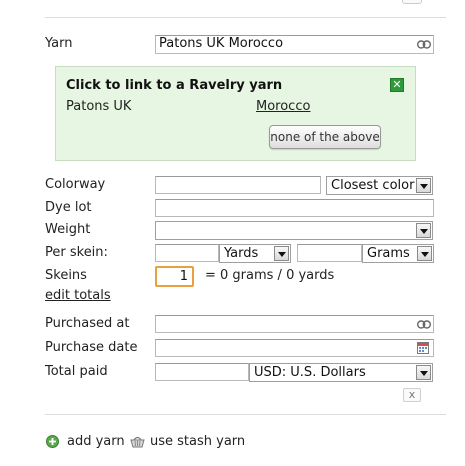 Image resolution: width=465 pixels, height=466 pixels. I want to click on close-icon: ✕, so click(397, 84).